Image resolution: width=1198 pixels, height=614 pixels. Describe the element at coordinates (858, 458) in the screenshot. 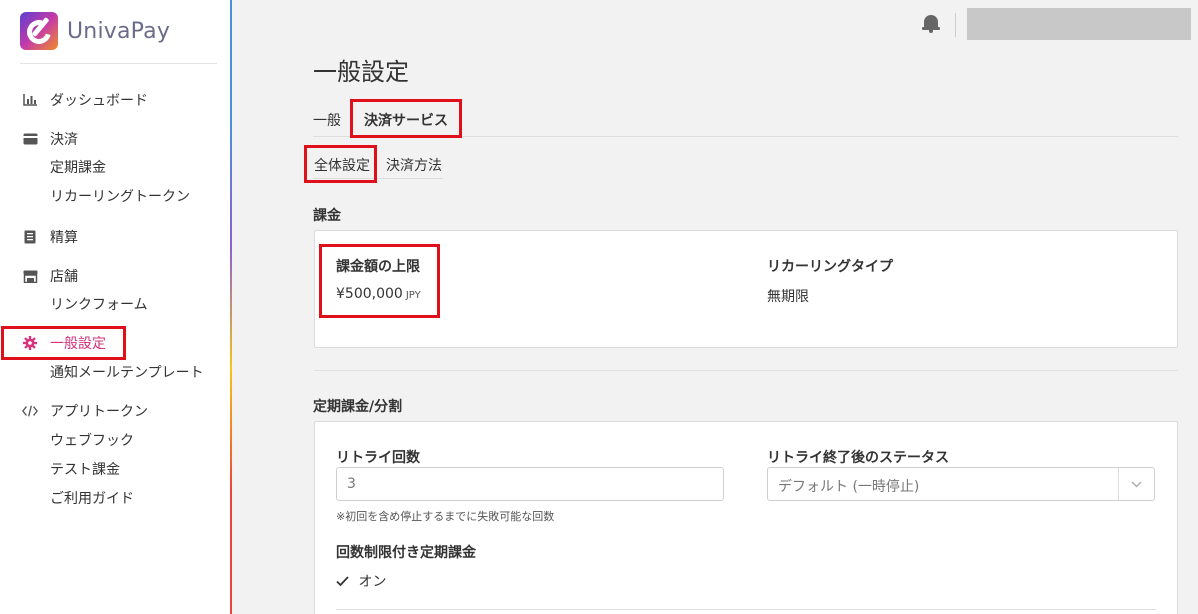

I see `retry-end-status-label: リトライ終了後のステータス` at that location.